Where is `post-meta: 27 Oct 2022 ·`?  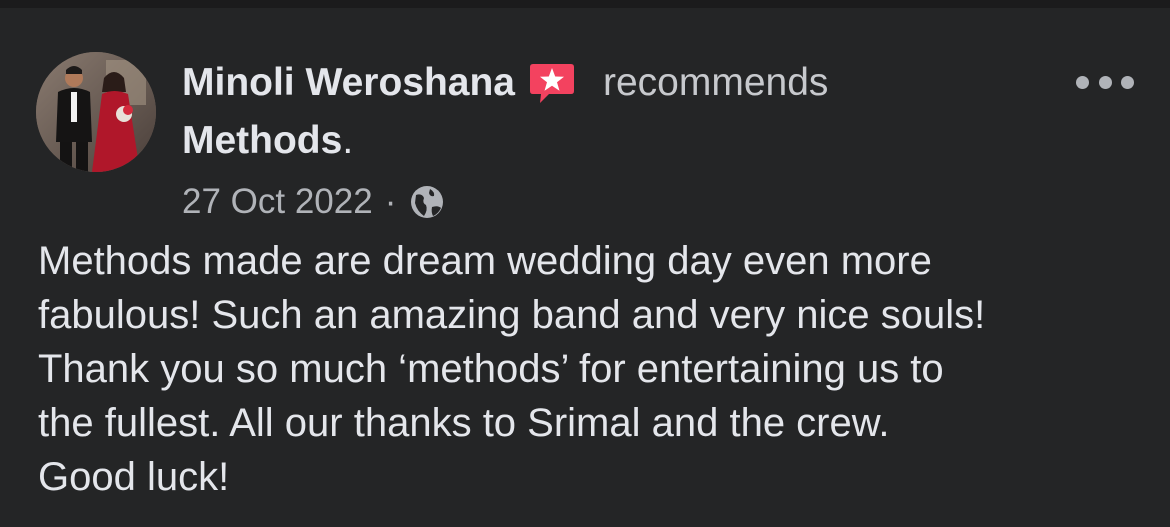
post-meta: 27 Oct 2022 · is located at coordinates (314, 202).